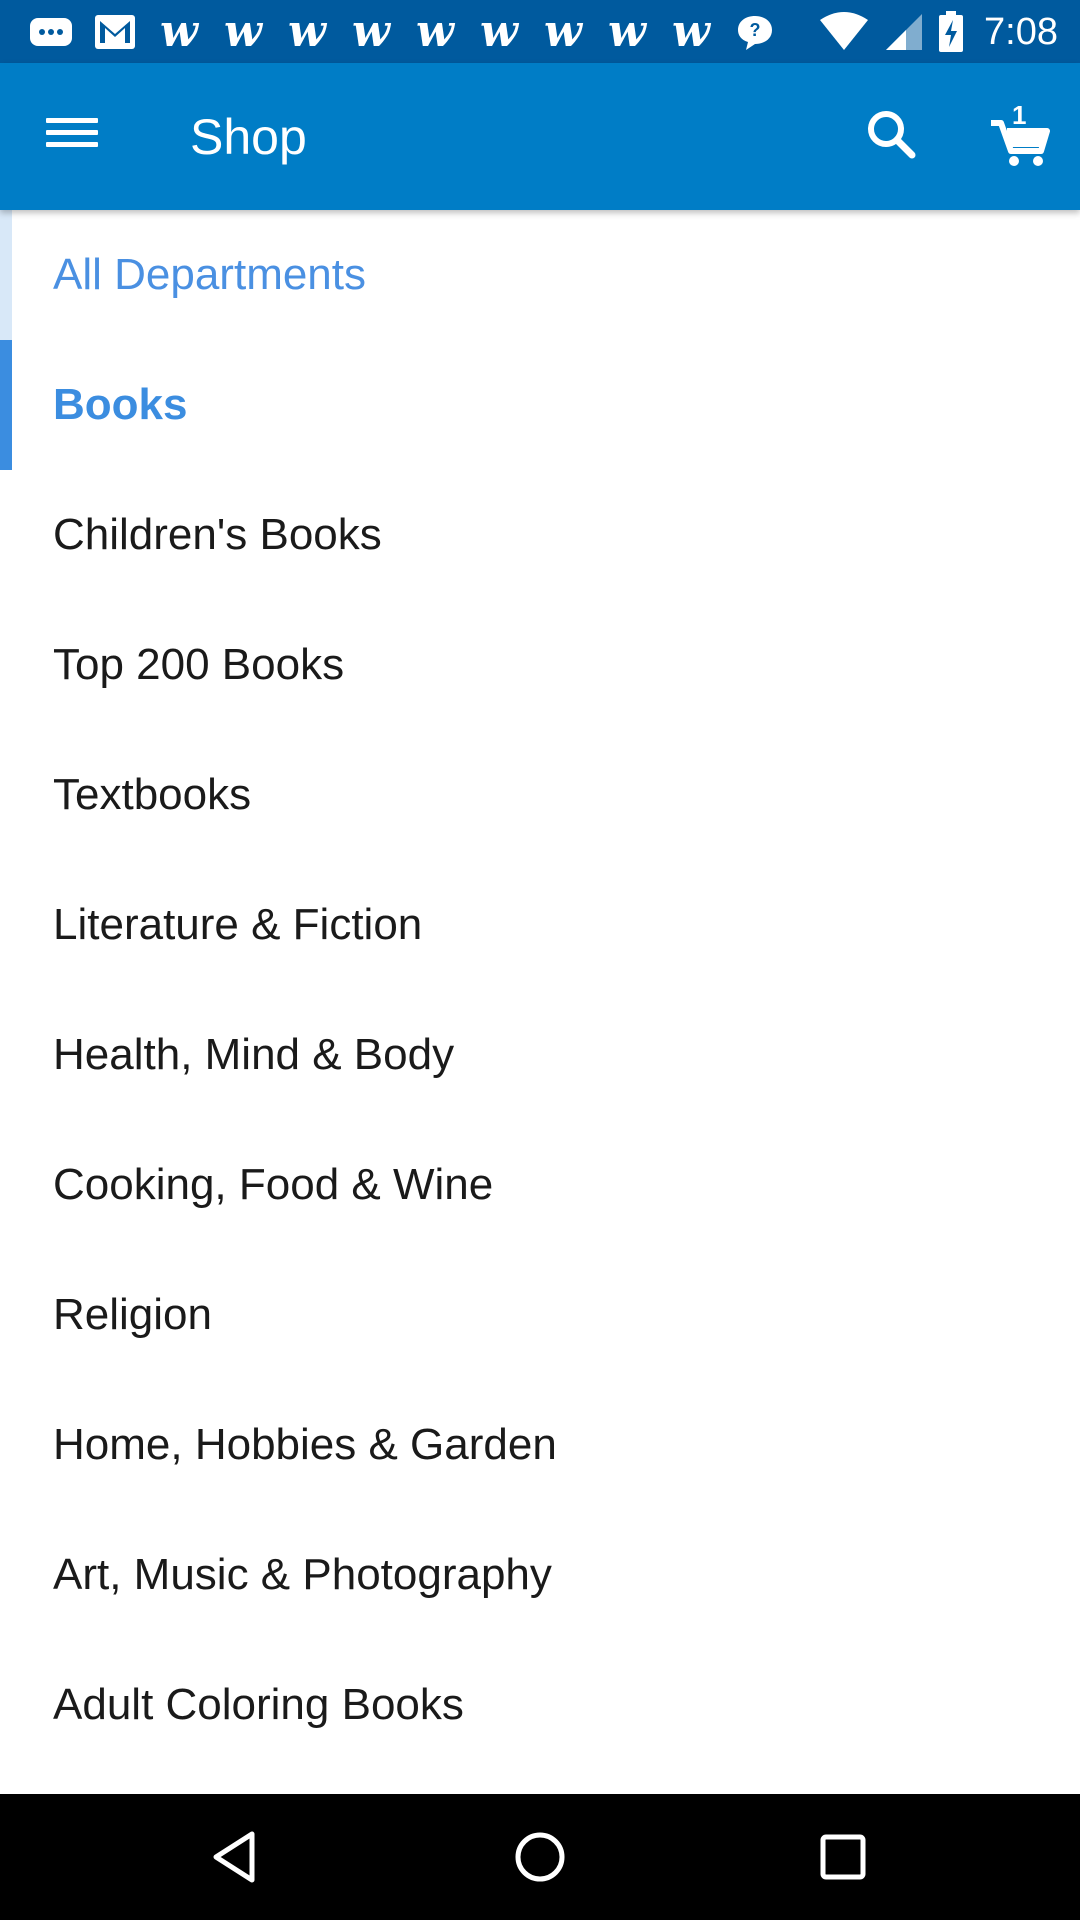 The width and height of the screenshot is (1080, 1920). What do you see at coordinates (540, 665) in the screenshot?
I see `list-item: Top 200 Books` at bounding box center [540, 665].